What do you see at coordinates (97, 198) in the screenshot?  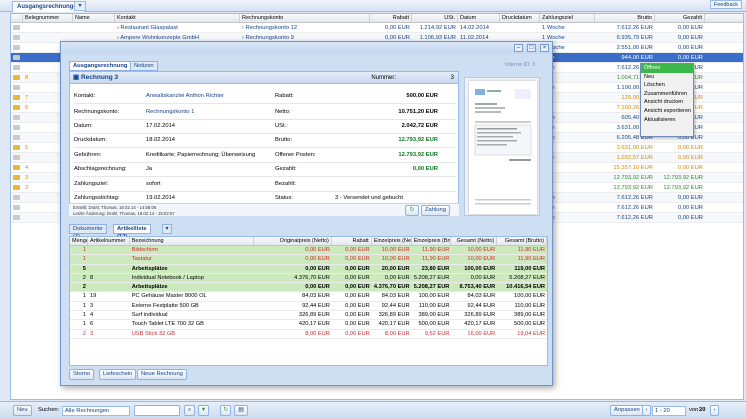 I see `field-label: Zahlungsstichtag:` at bounding box center [97, 198].